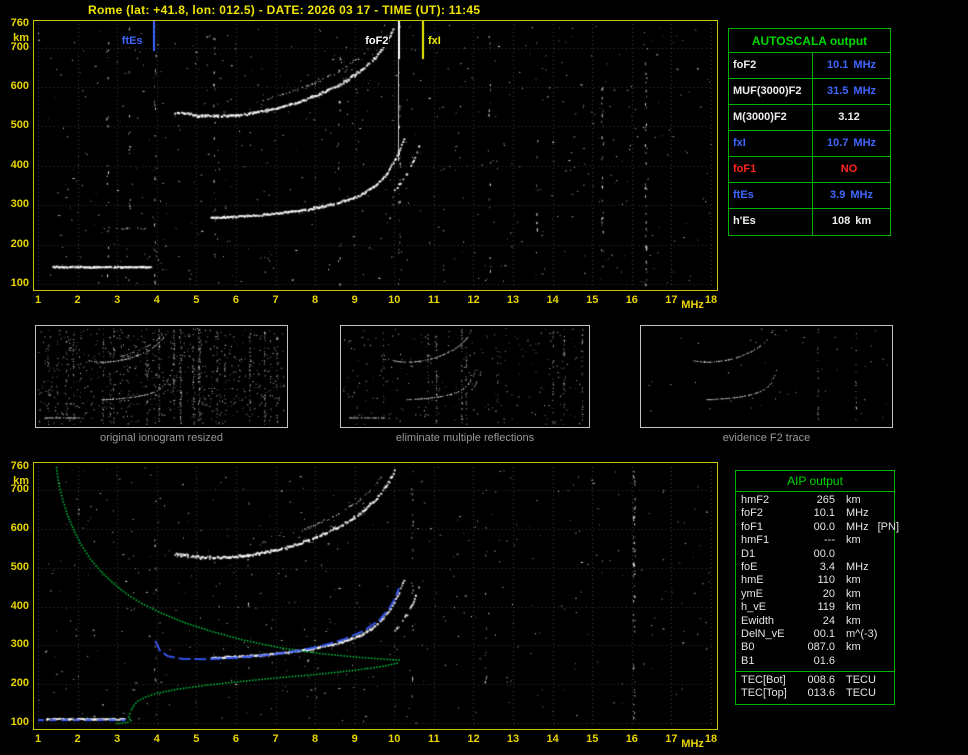 The width and height of the screenshot is (968, 755). What do you see at coordinates (837, 143) in the screenshot?
I see `value-text: 10.7` at bounding box center [837, 143].